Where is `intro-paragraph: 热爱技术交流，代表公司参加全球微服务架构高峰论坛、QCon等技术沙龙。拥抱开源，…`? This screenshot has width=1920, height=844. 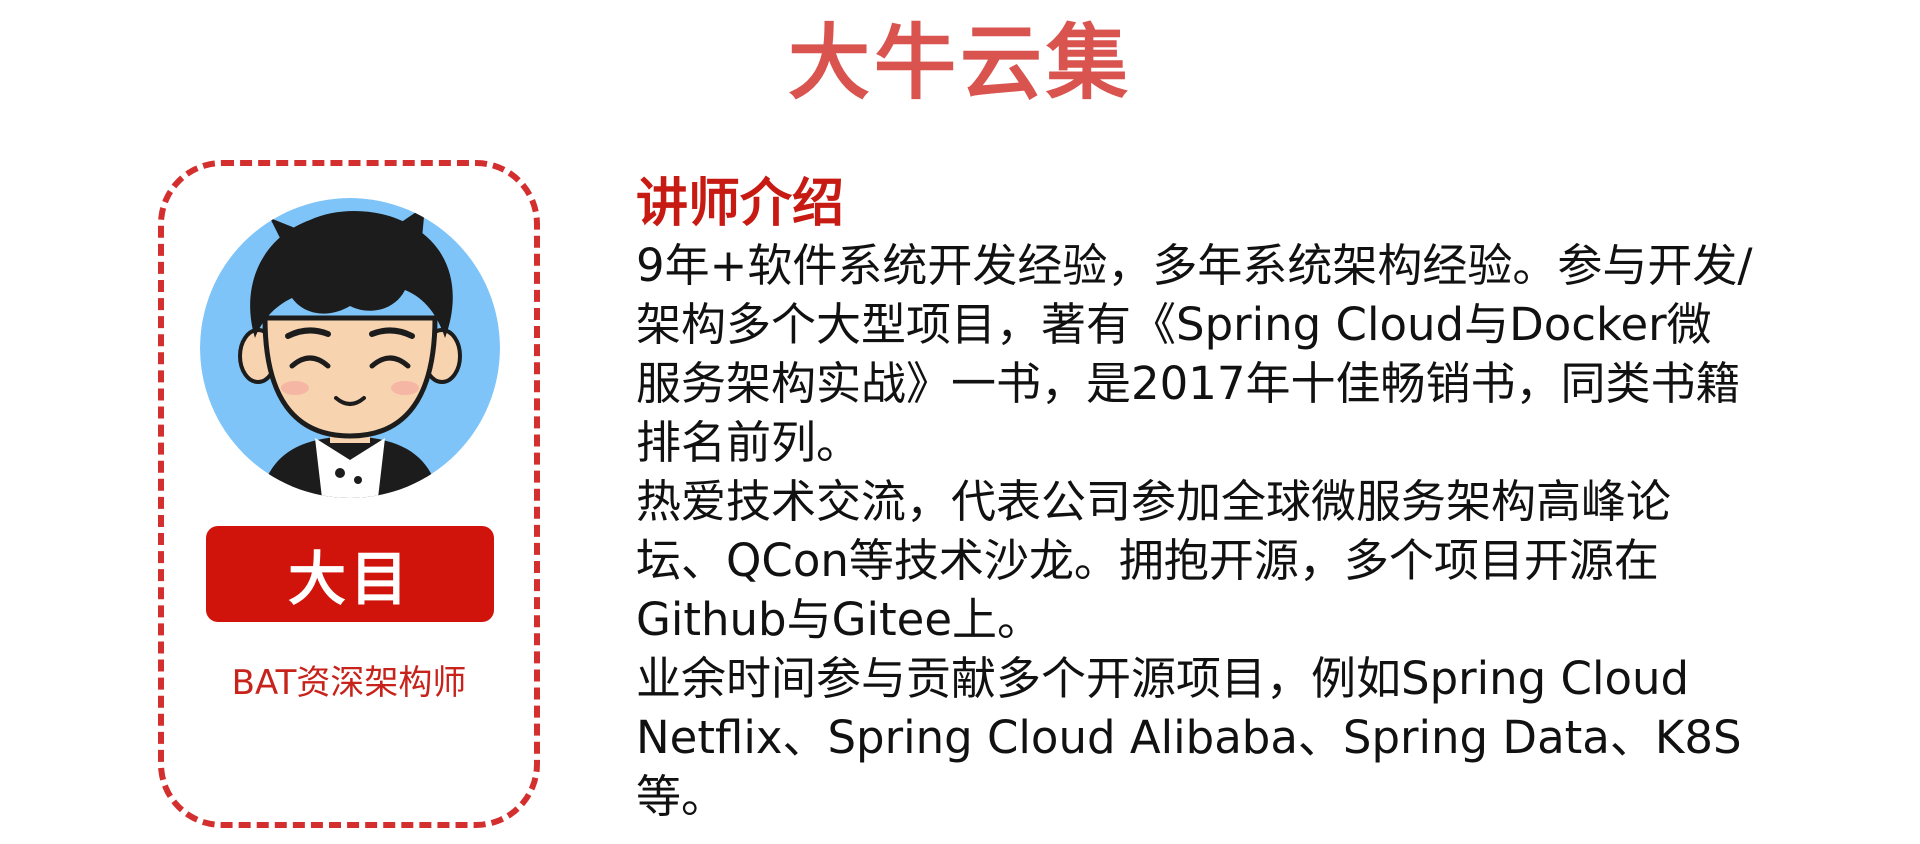
intro-paragraph: 热爱技术交流，代表公司参加全球微服务架构高峰论坛、QCon等技术沙龙。拥抱开源，… is located at coordinates (1154, 560).